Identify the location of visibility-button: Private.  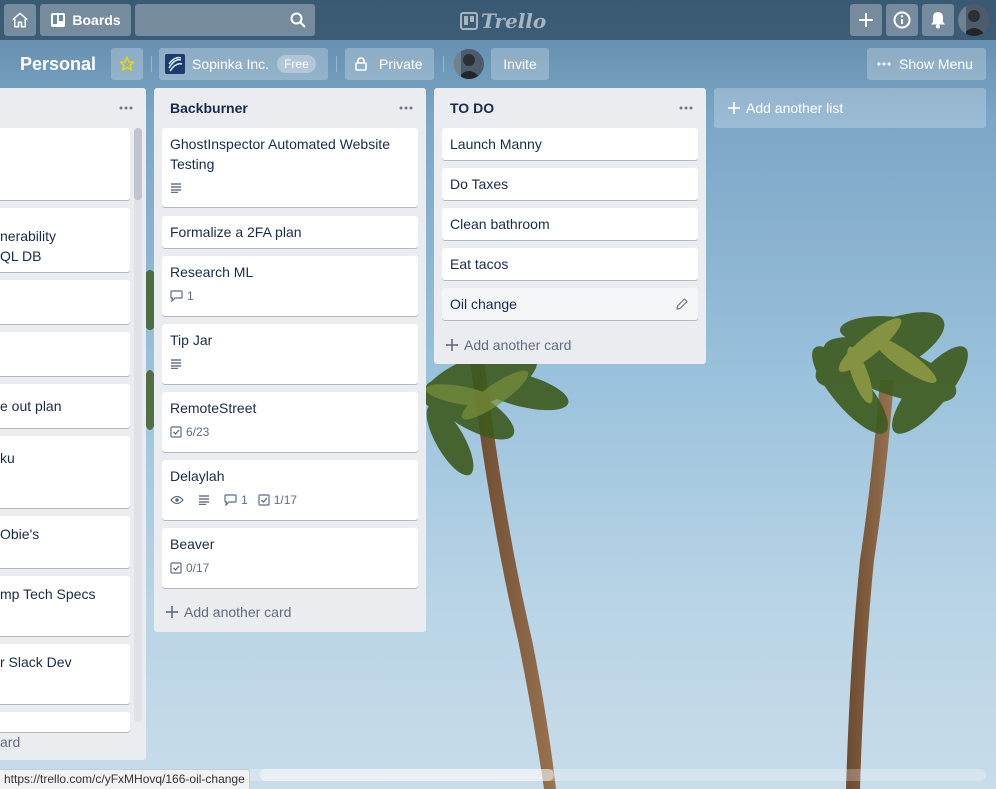
(389, 64).